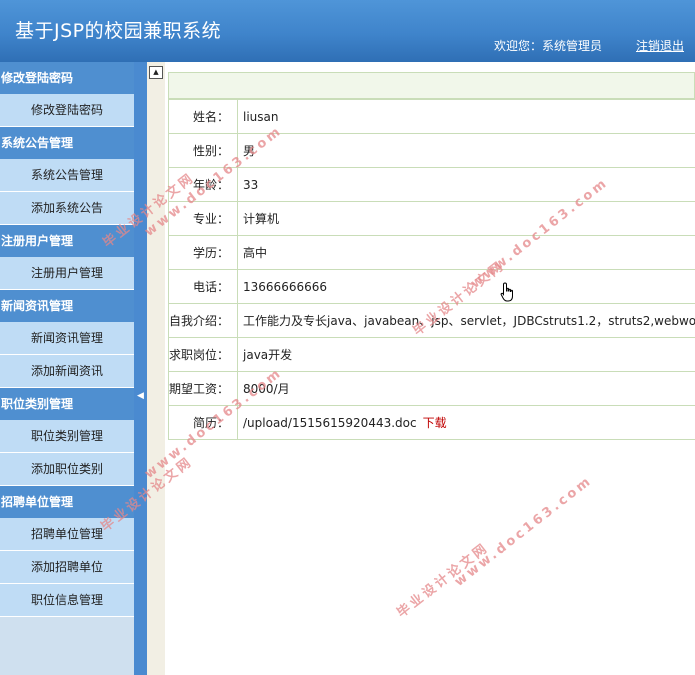  What do you see at coordinates (203, 388) in the screenshot?
I see `salary-label: 期望工资：` at bounding box center [203, 388].